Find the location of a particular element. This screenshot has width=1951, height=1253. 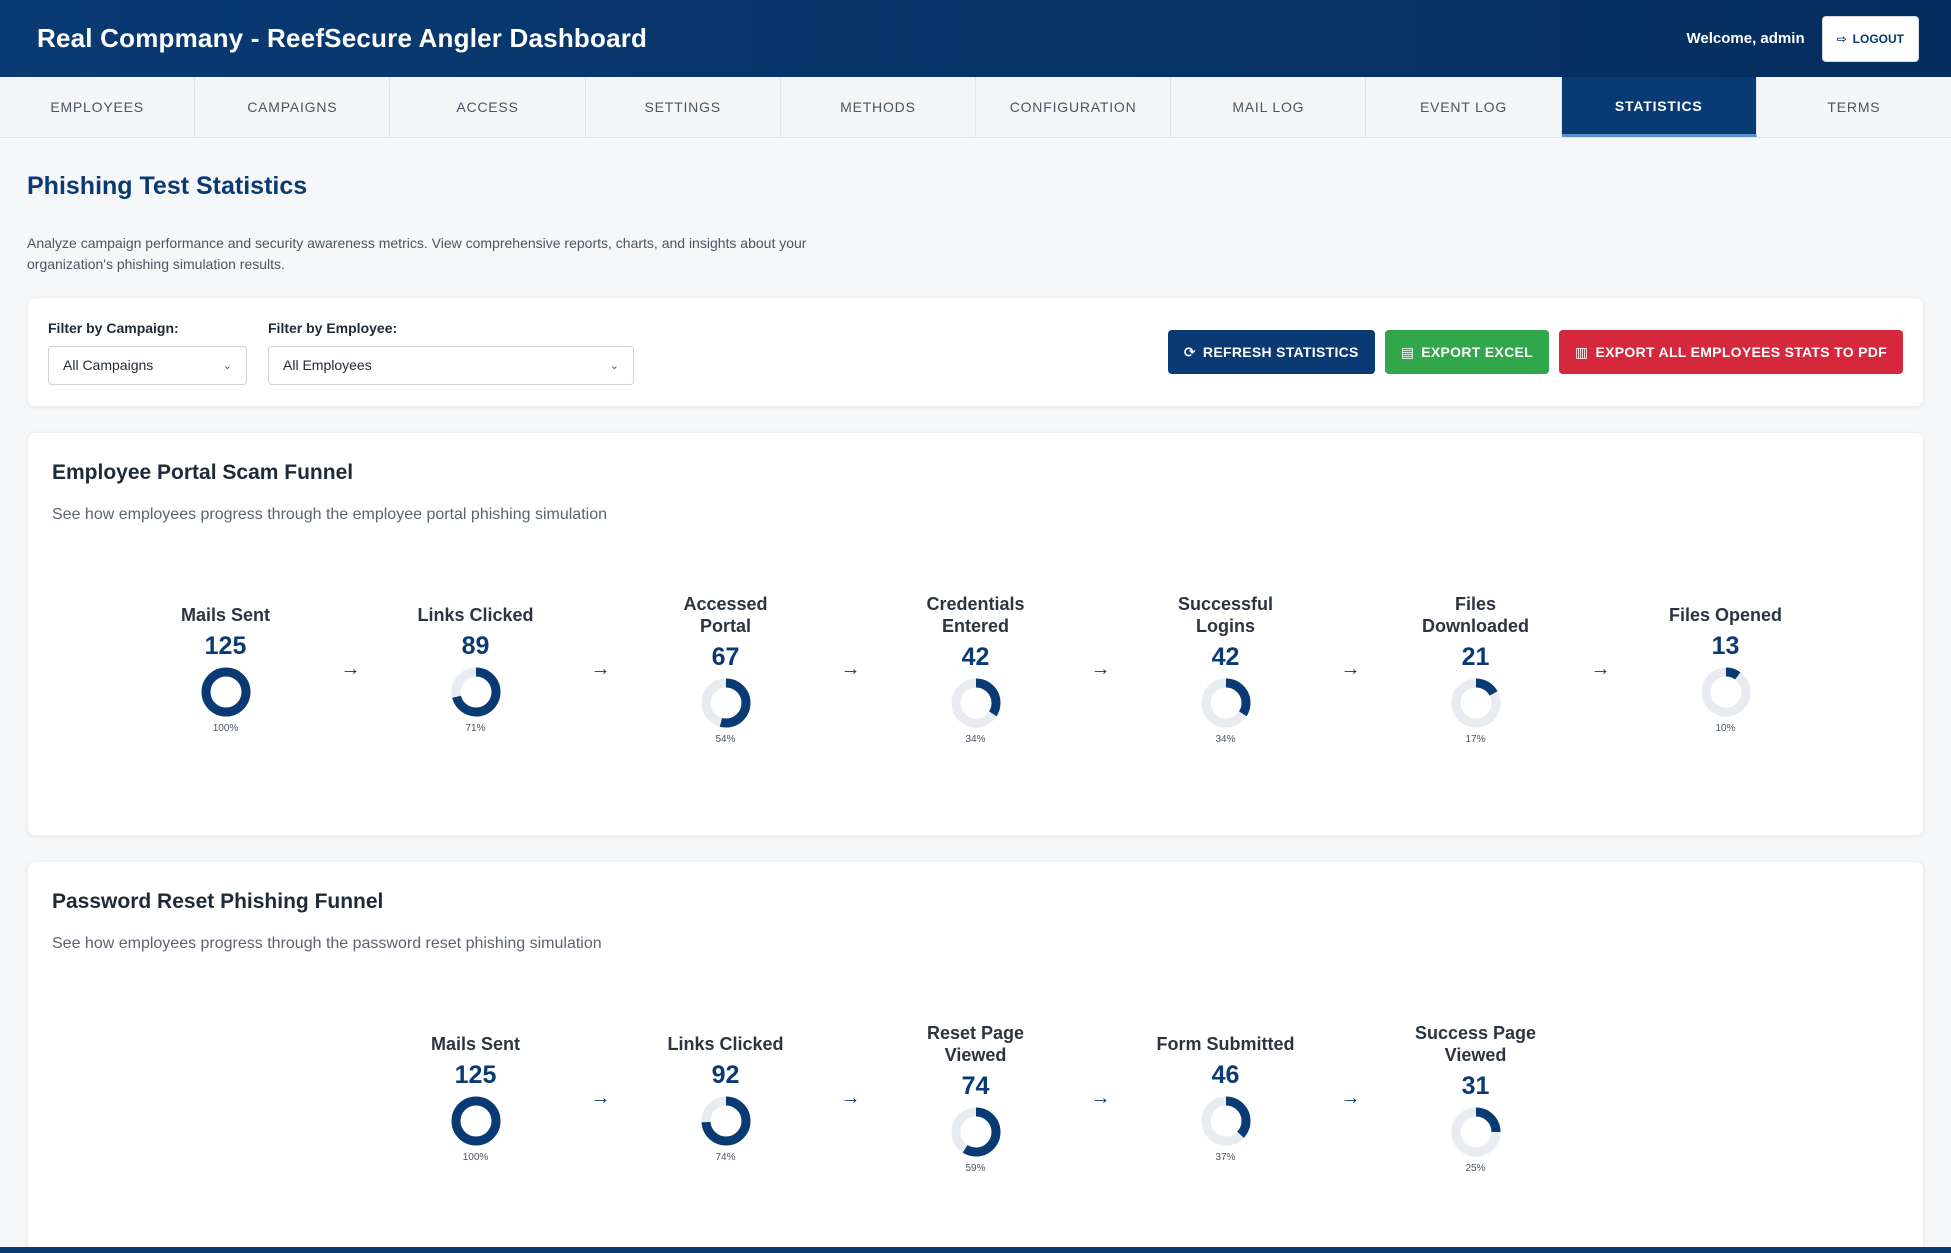

funnel-step: Credentials Entered 42 34% is located at coordinates (976, 669).